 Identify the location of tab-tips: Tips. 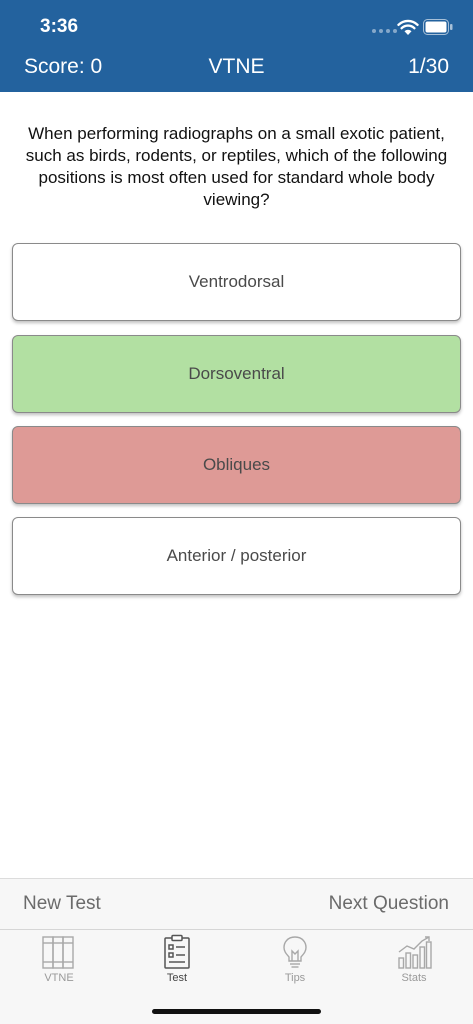
(295, 962).